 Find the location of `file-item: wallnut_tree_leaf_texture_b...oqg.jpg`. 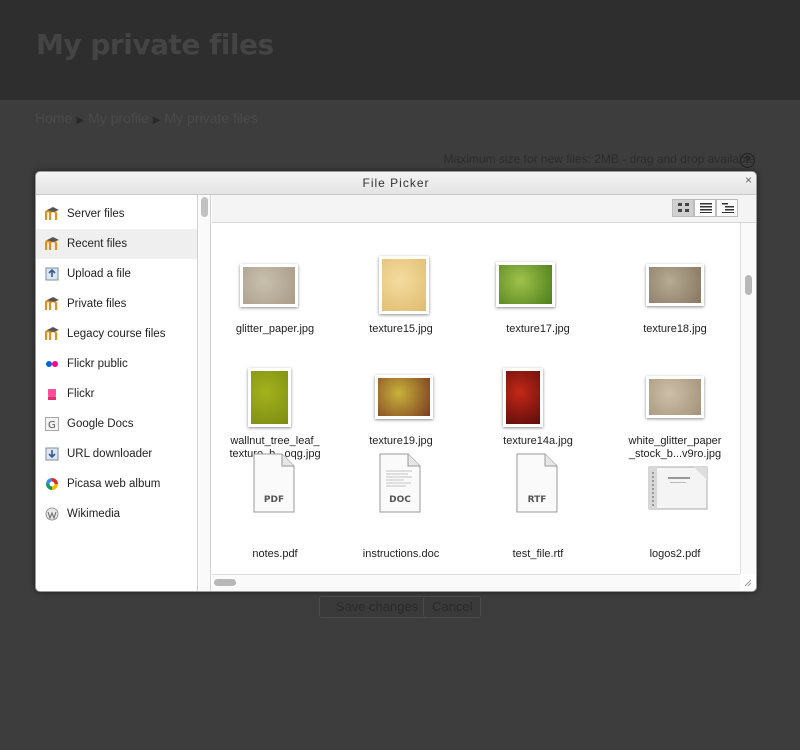

file-item: wallnut_tree_leaf_texture_b...oqg.jpg is located at coordinates (275, 397).